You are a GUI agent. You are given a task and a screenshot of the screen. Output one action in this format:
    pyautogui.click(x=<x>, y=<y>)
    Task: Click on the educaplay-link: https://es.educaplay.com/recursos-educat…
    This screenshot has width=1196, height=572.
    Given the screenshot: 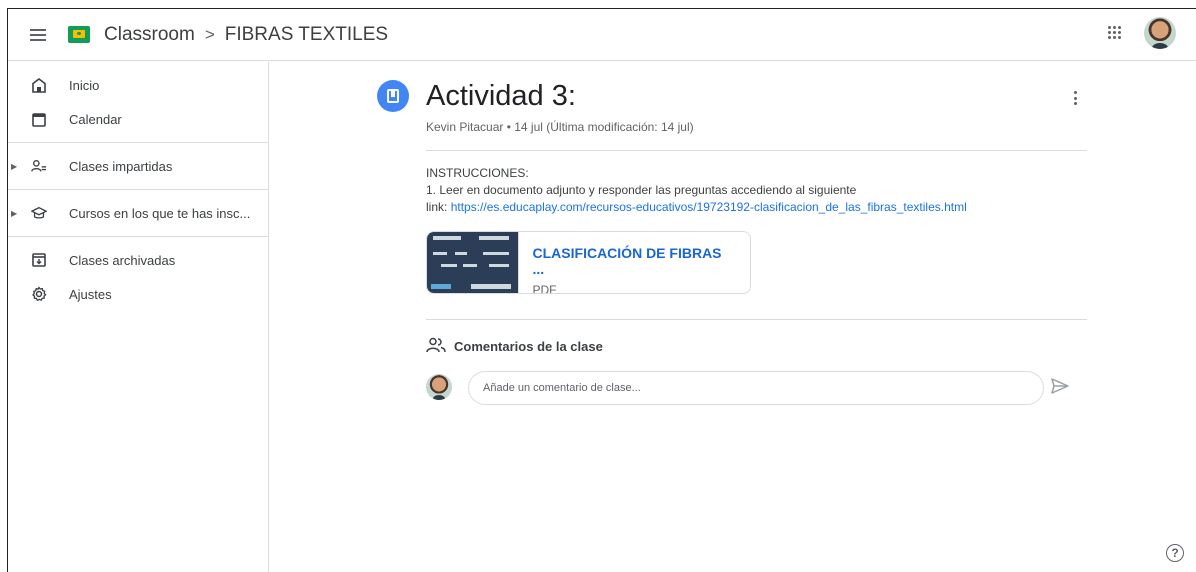 What is the action you would take?
    pyautogui.click(x=709, y=207)
    